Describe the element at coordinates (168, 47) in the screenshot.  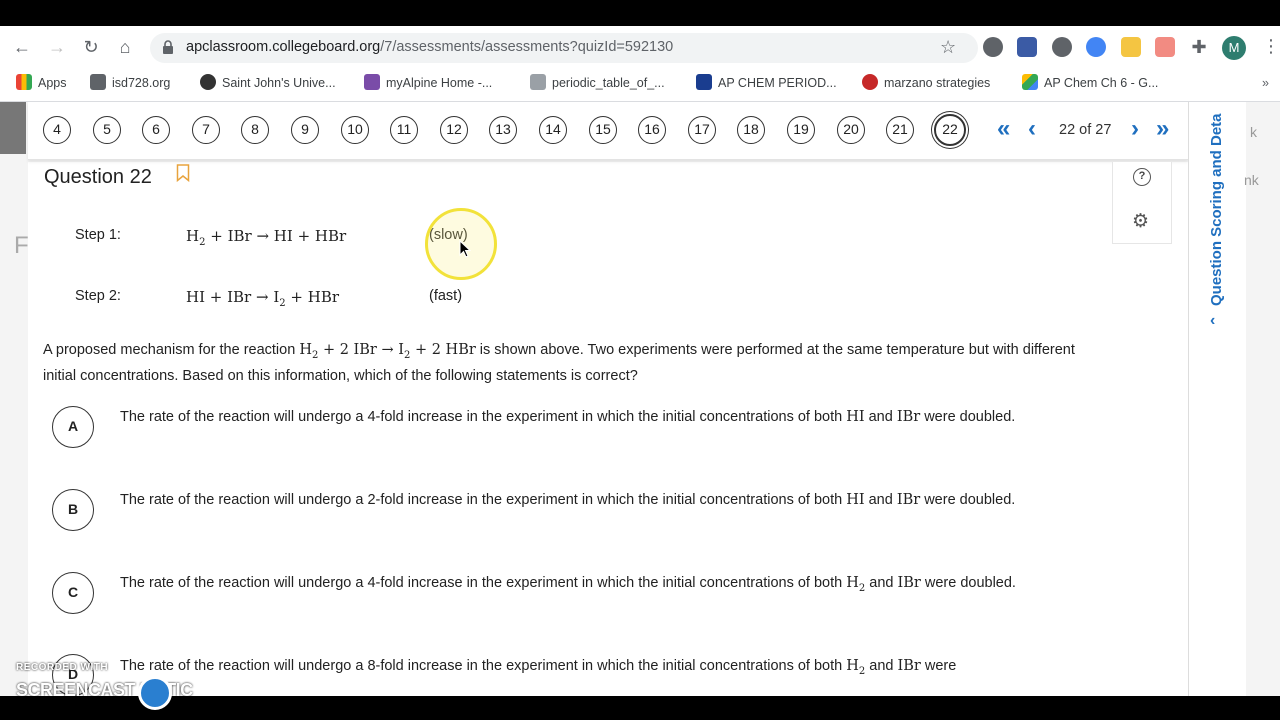
I see `lock-icon` at that location.